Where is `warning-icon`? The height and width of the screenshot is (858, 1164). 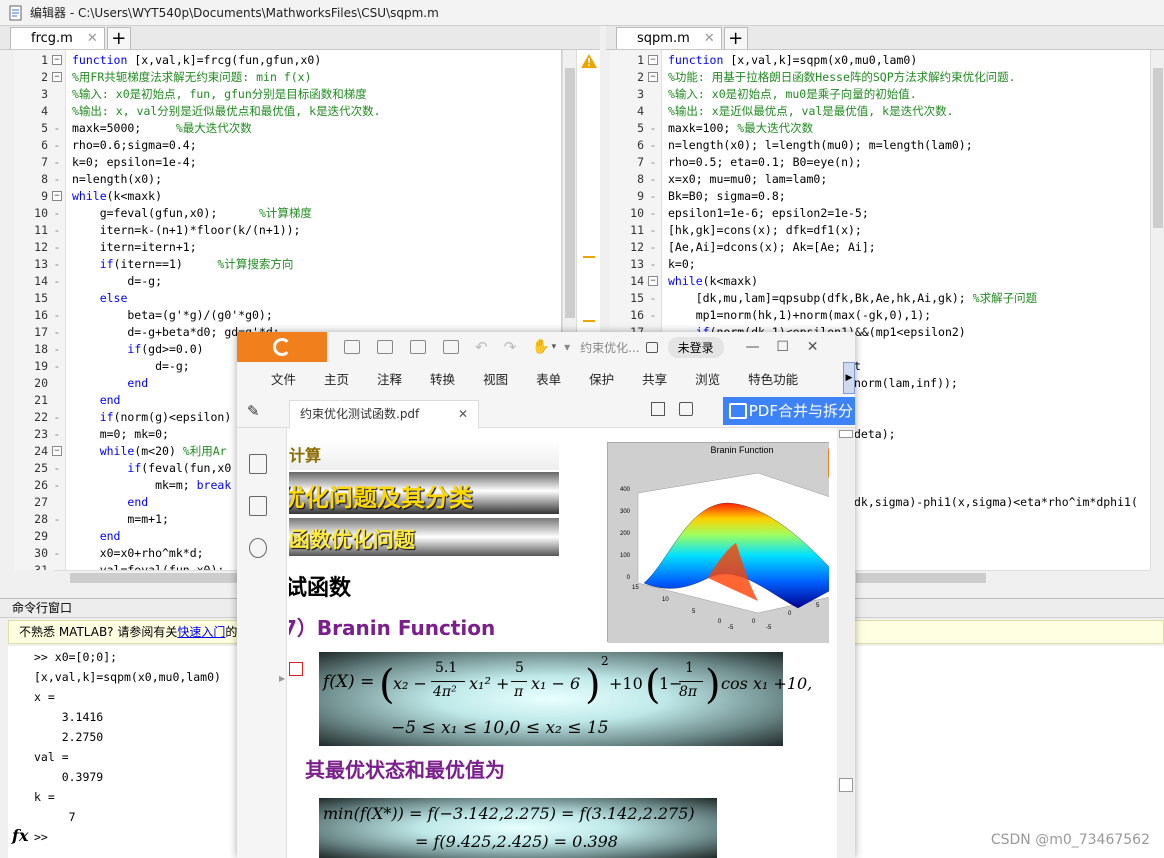 warning-icon is located at coordinates (589, 61).